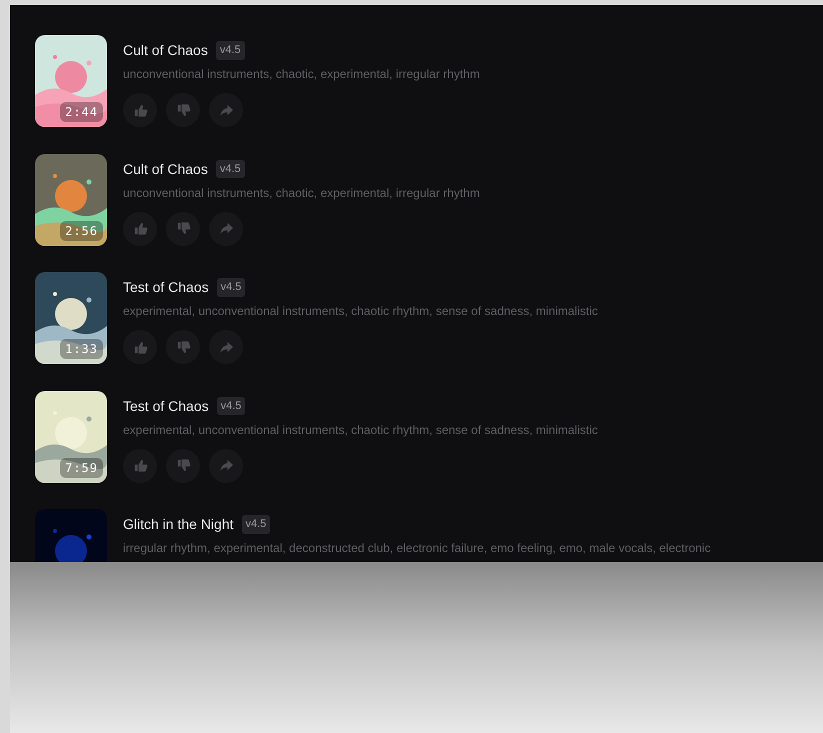 The image size is (823, 733). I want to click on duration-label: 1:33, so click(81, 349).